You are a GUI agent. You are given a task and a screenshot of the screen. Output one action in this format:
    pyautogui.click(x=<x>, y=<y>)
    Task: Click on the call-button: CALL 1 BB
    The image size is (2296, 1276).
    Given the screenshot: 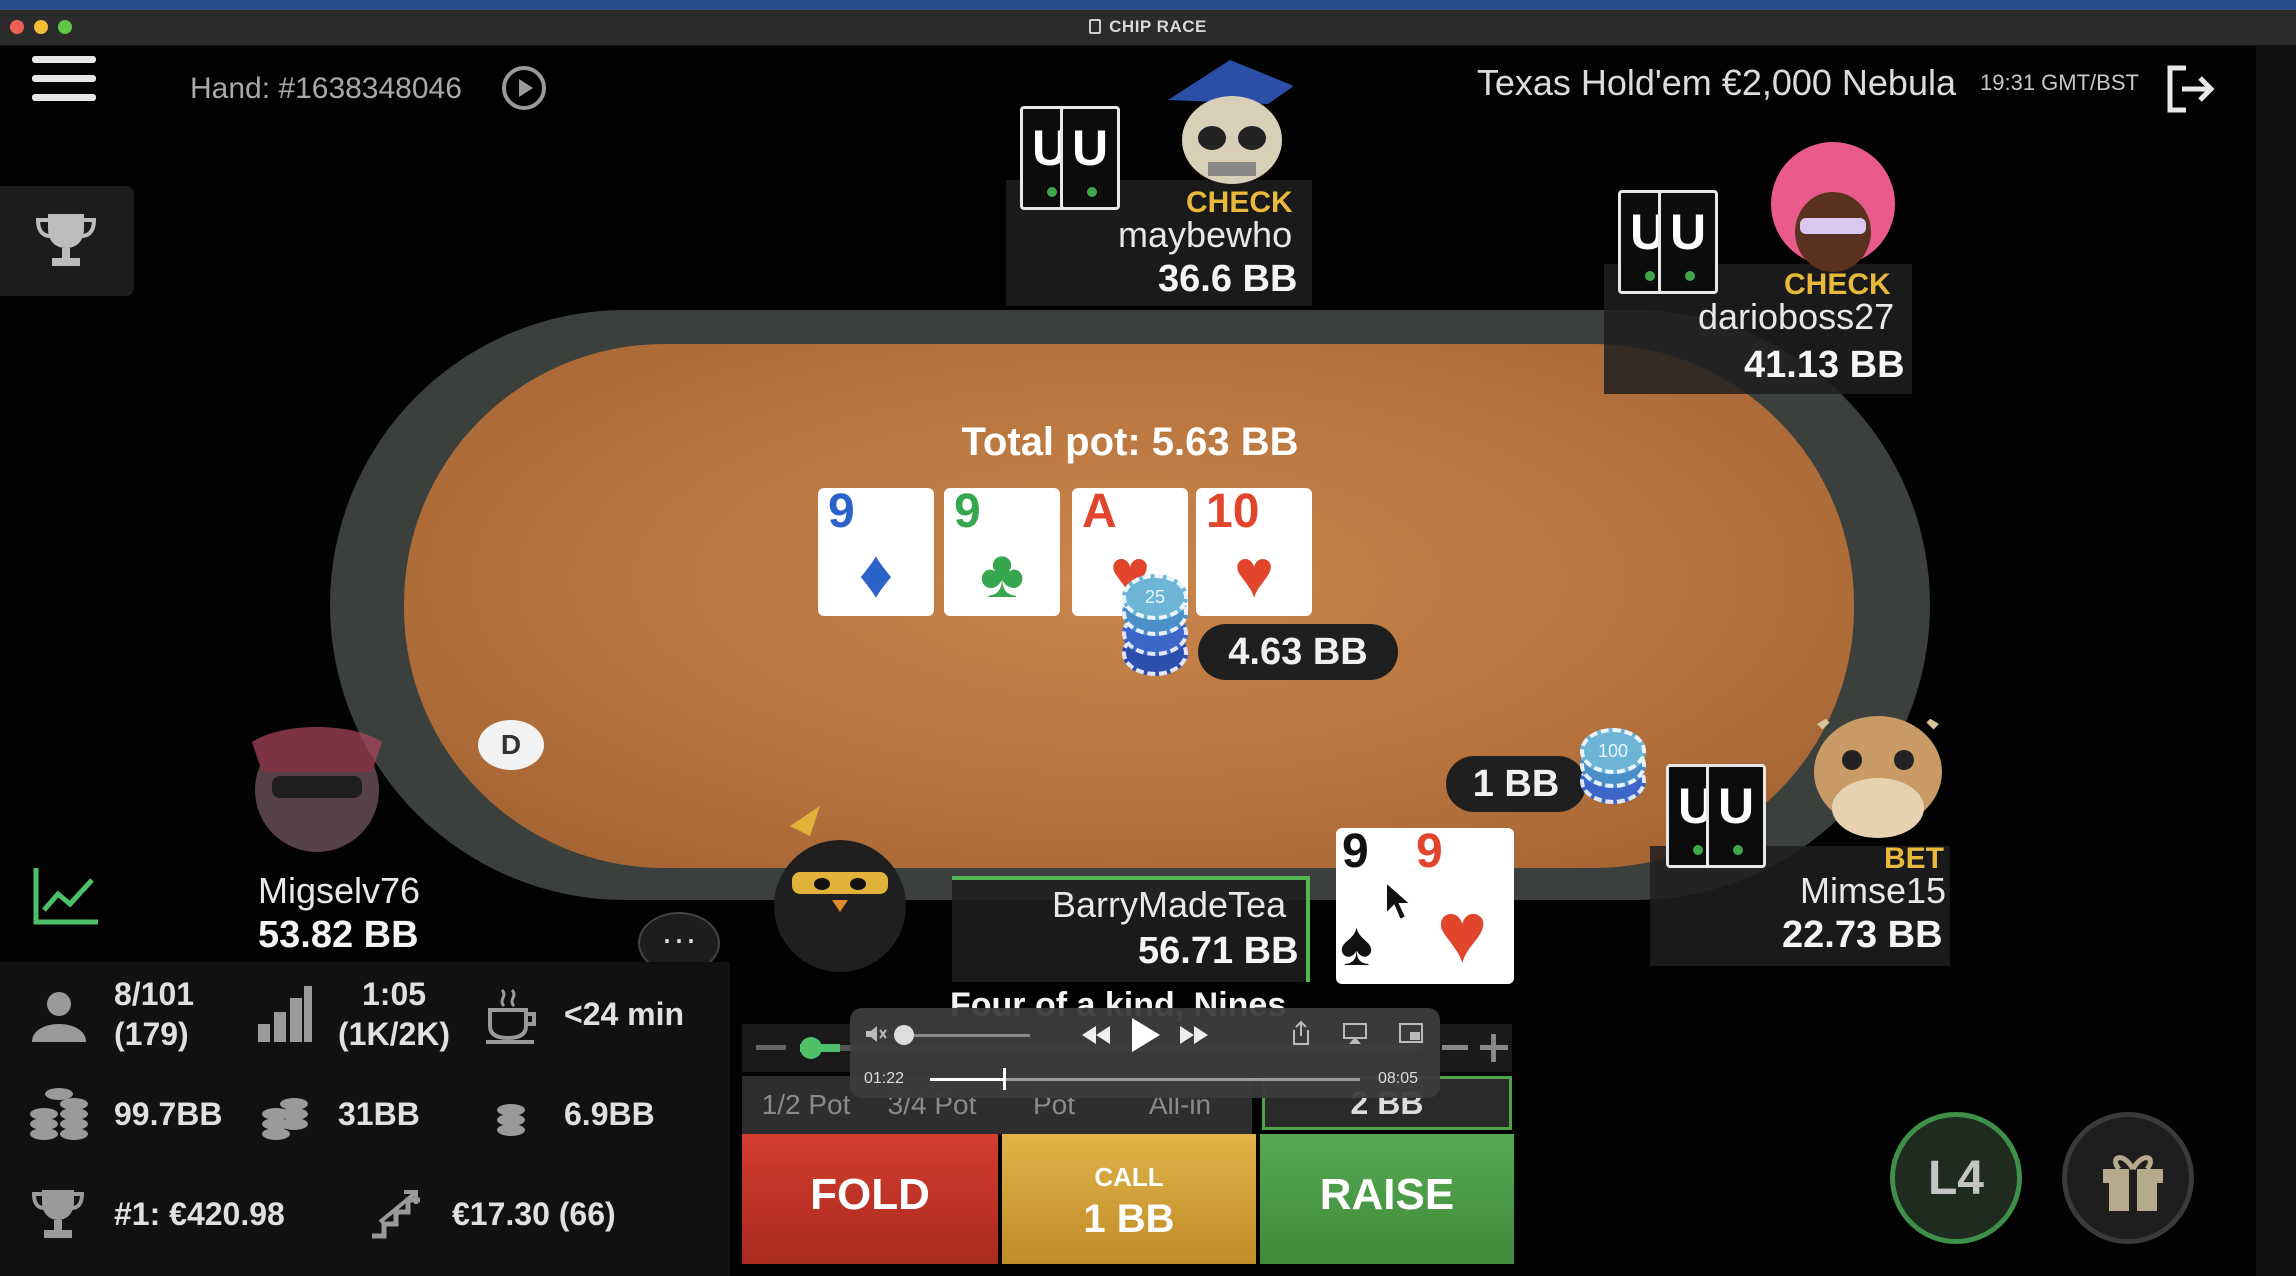 What is the action you would take?
    pyautogui.click(x=1129, y=1199)
    